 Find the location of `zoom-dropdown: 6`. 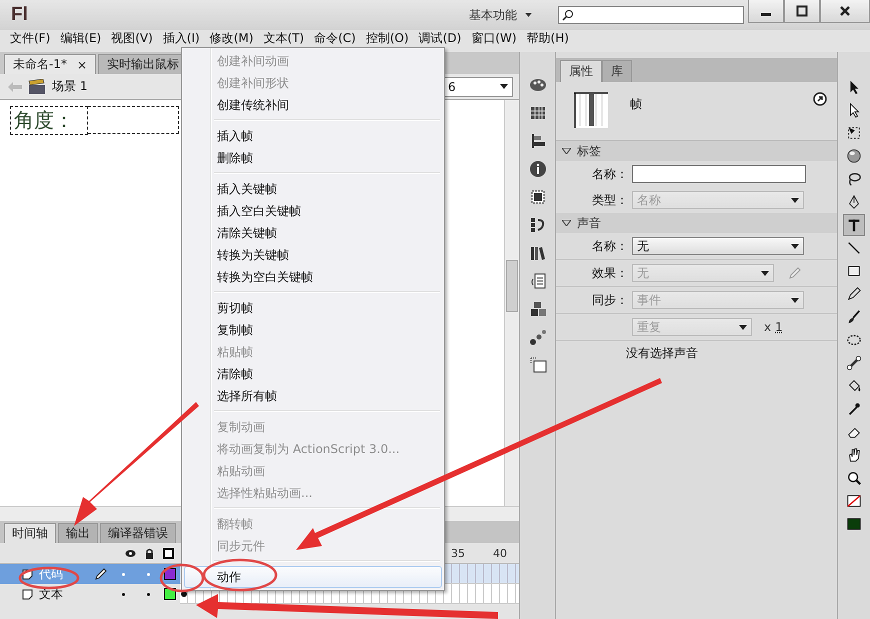

zoom-dropdown: 6 is located at coordinates (478, 86).